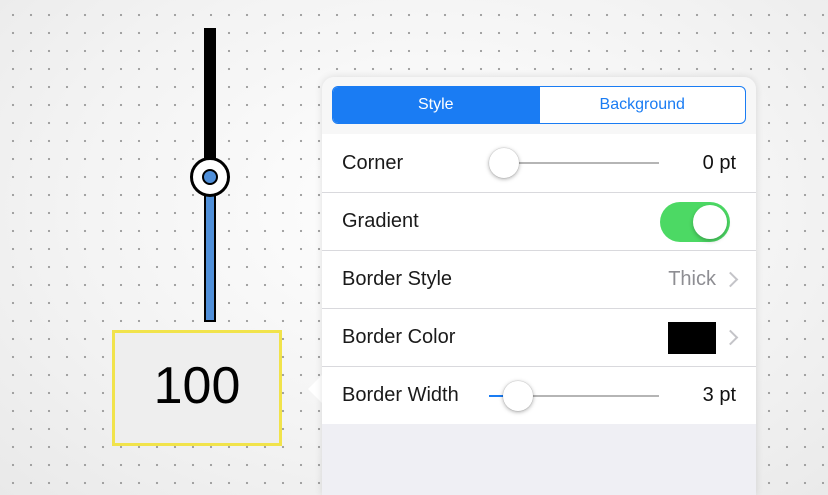 The image size is (828, 495). Describe the element at coordinates (719, 395) in the screenshot. I see `border-width-value: 3 pt` at that location.